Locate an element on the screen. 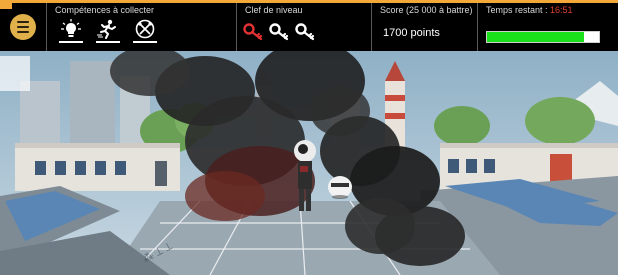 Image resolution: width=618 pixels, height=275 pixels. time-progress-bar is located at coordinates (543, 37).